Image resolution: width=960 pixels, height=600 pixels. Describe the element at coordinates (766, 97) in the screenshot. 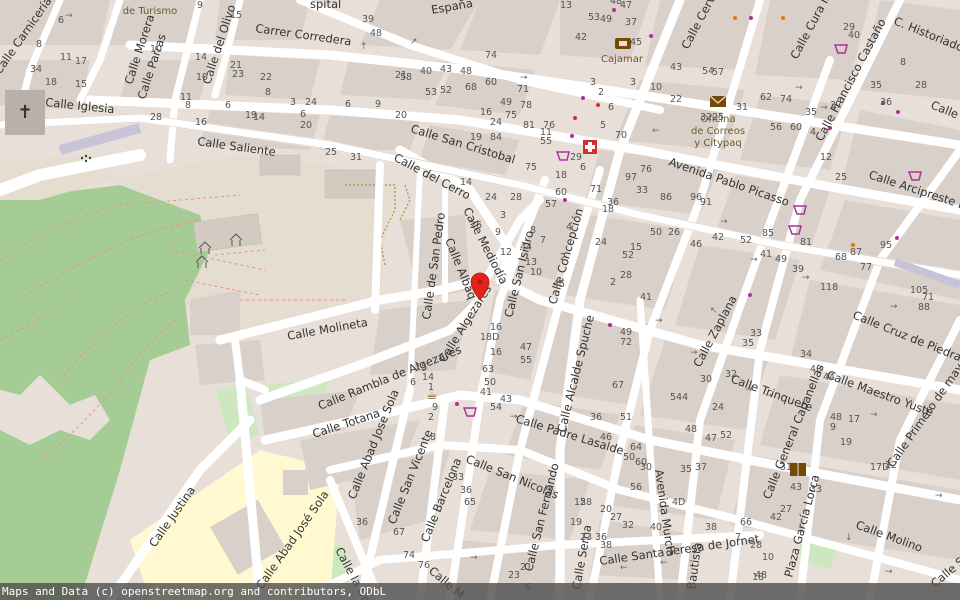

I see `house-number: 62` at that location.